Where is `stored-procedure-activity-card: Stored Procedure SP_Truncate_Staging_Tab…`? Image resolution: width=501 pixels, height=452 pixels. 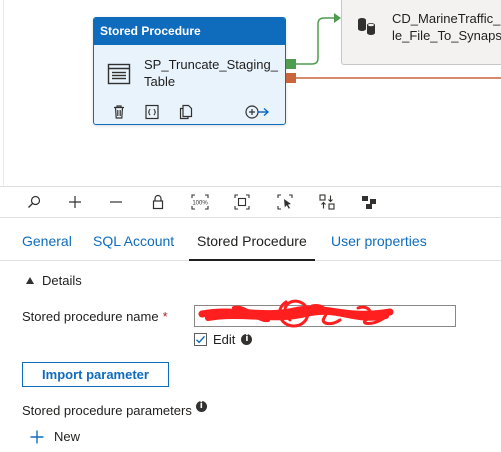 stored-procedure-activity-card: Stored Procedure SP_Truncate_Staging_Tab… is located at coordinates (189, 71).